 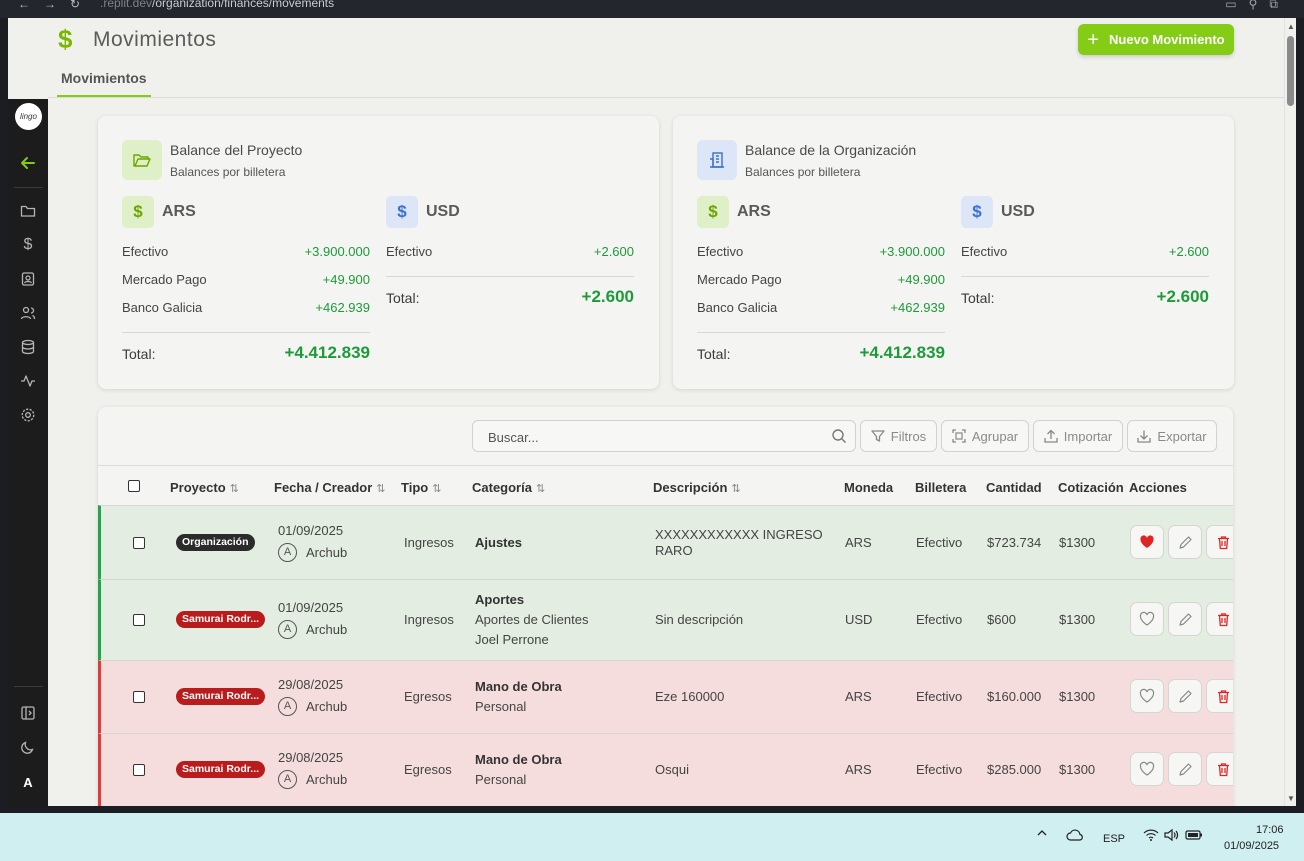 What do you see at coordinates (1075, 836) in the screenshot?
I see `cloud-icon` at bounding box center [1075, 836].